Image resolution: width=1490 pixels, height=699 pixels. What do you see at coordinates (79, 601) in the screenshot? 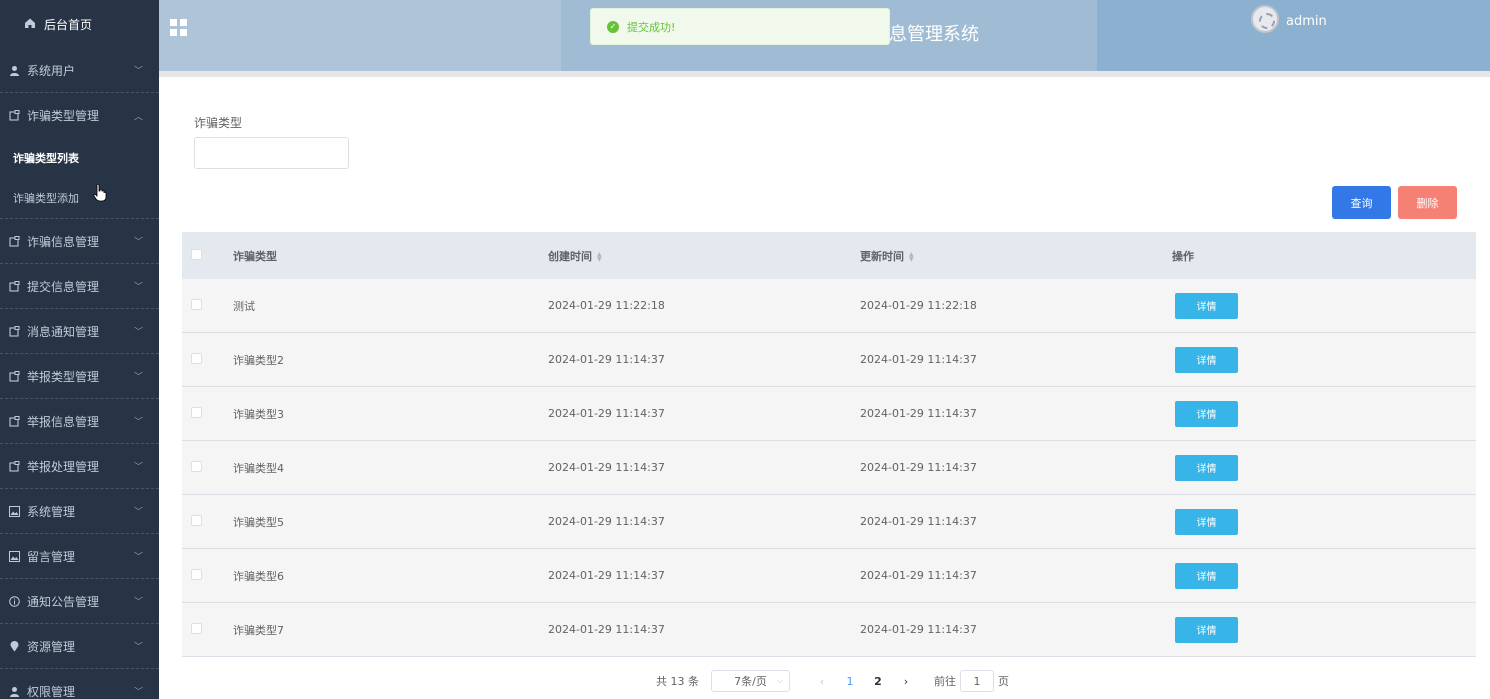
I see `sidebar-item: 通知公告管理 ﹀` at bounding box center [79, 601].